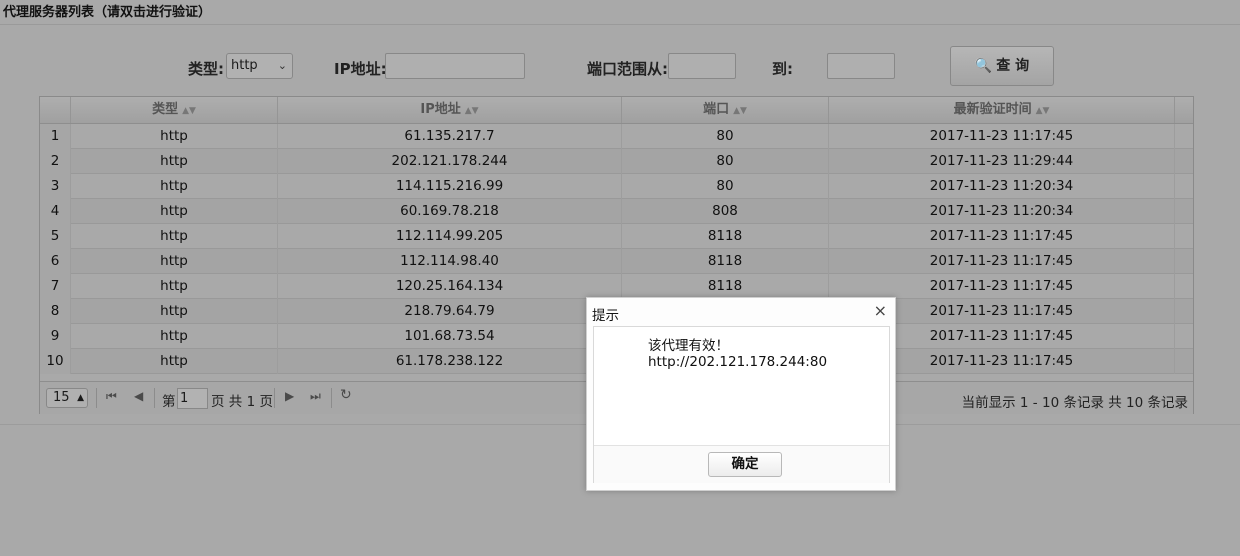 The image size is (1240, 556). I want to click on alert-dialog: 提示 × 该代理有效！ http://202.121.178.244:80 确定, so click(741, 394).